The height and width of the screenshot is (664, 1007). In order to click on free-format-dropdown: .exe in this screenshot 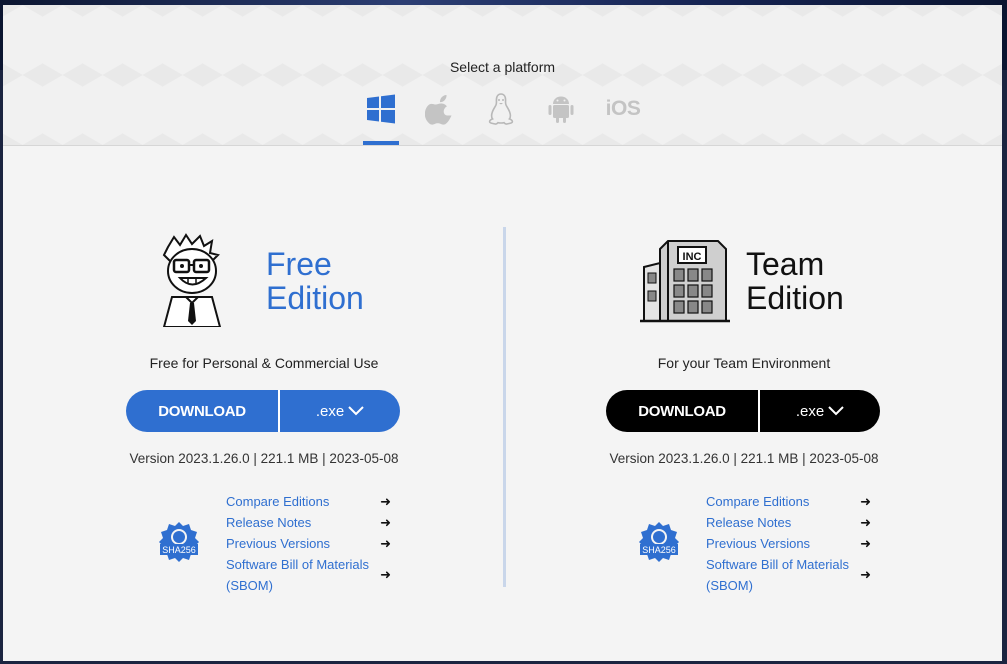, I will do `click(340, 411)`.